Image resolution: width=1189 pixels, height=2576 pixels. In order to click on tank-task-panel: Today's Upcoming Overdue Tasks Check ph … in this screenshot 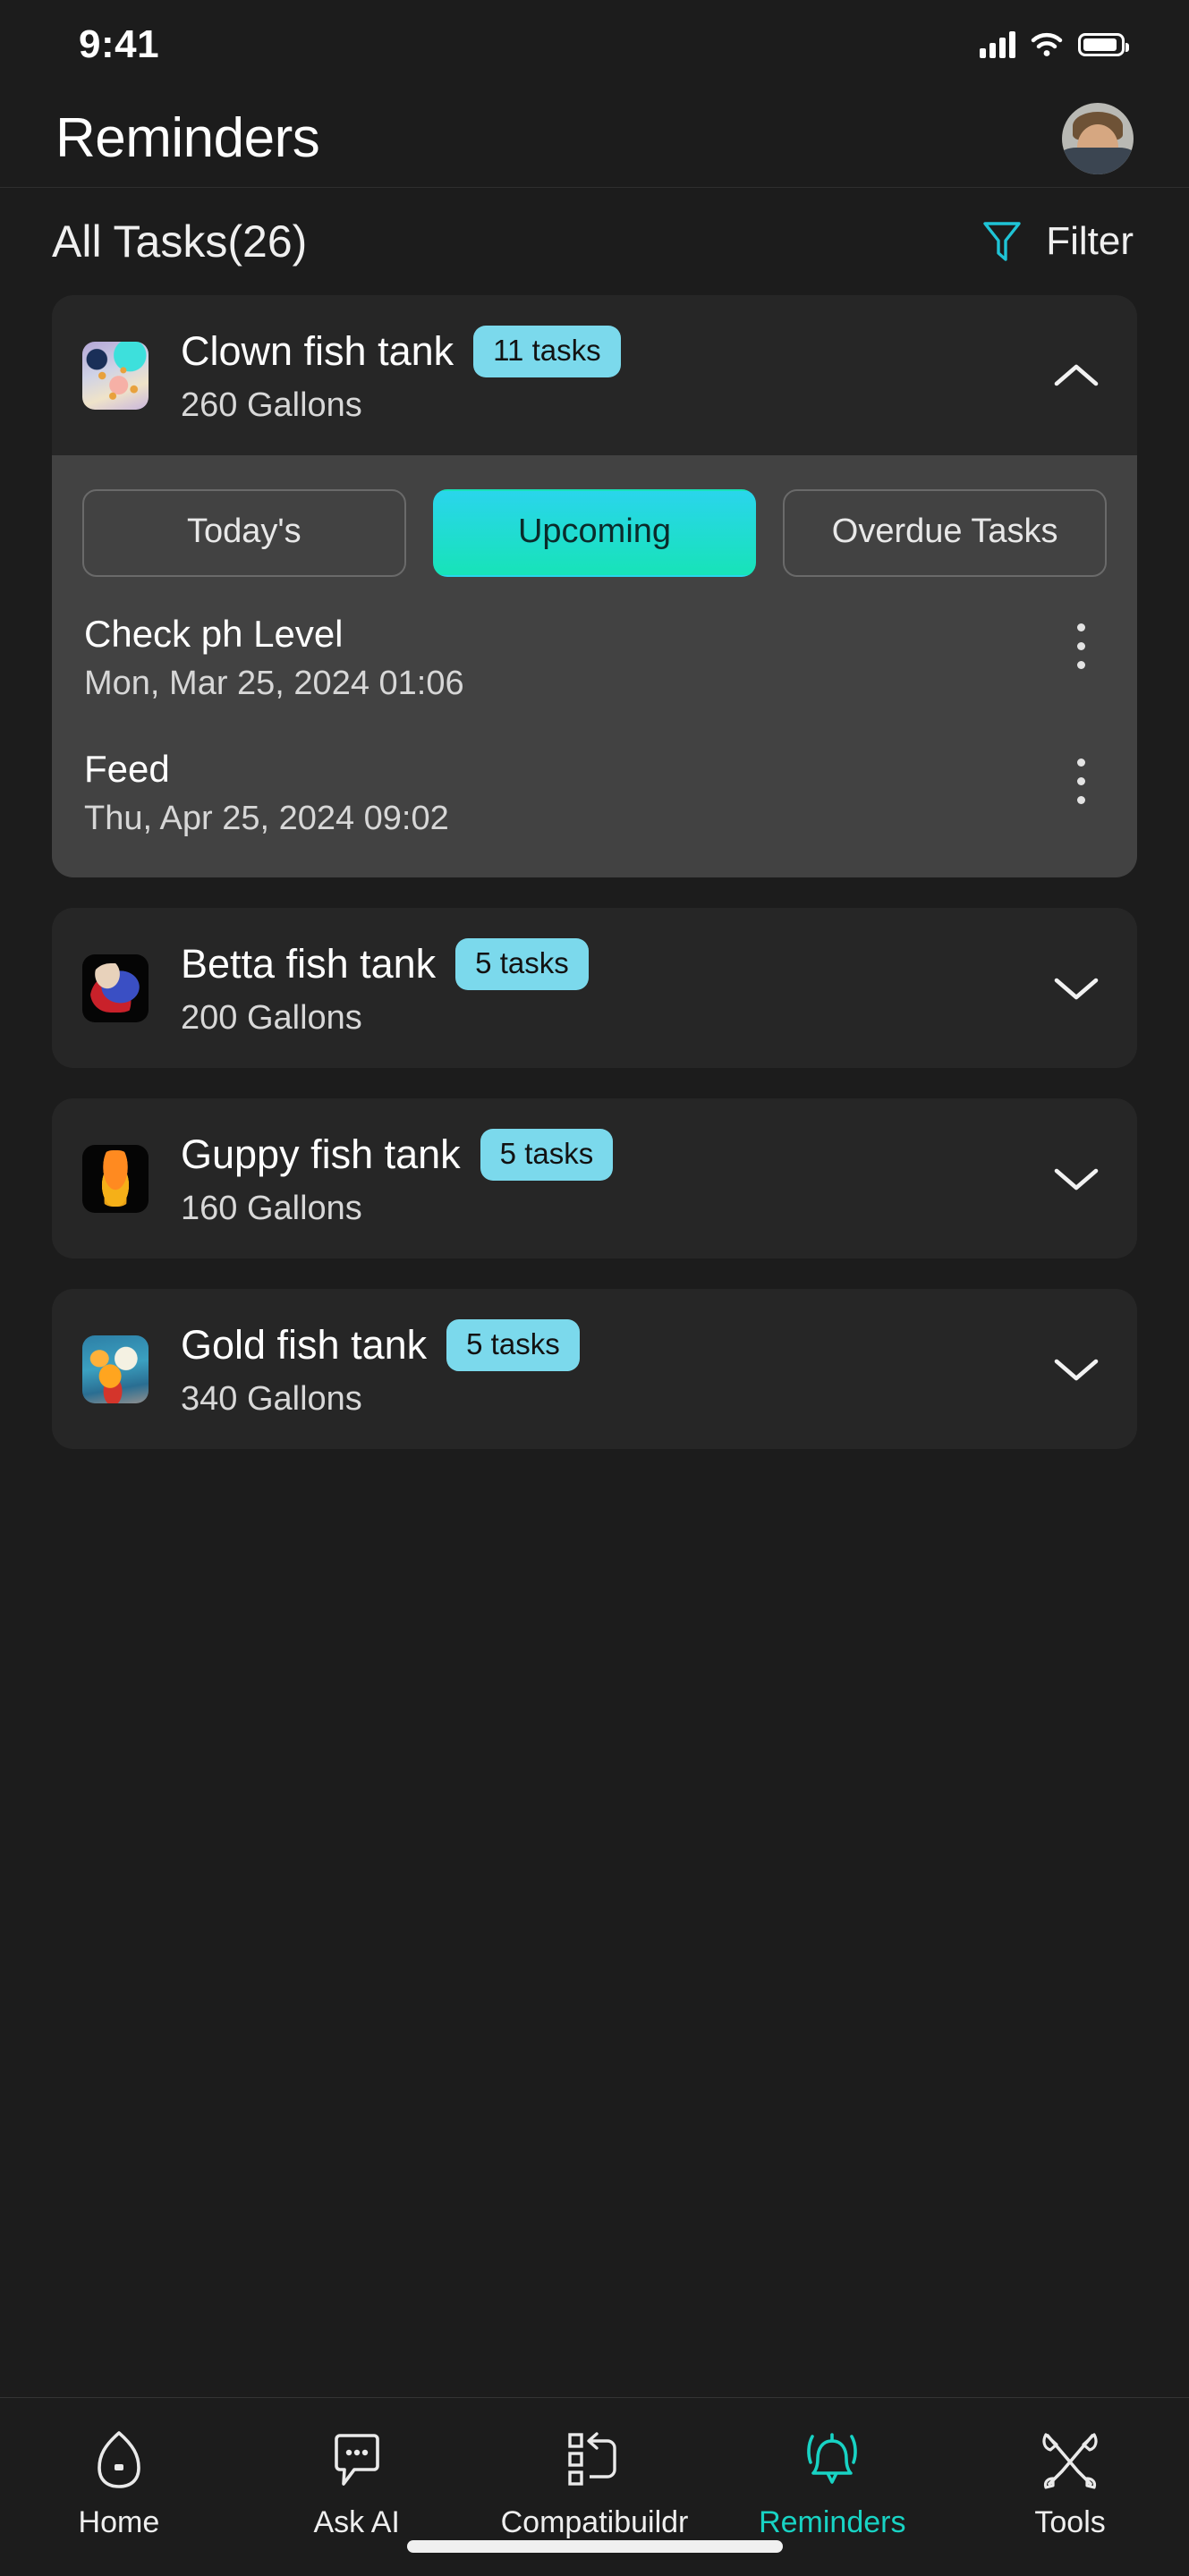, I will do `click(594, 666)`.